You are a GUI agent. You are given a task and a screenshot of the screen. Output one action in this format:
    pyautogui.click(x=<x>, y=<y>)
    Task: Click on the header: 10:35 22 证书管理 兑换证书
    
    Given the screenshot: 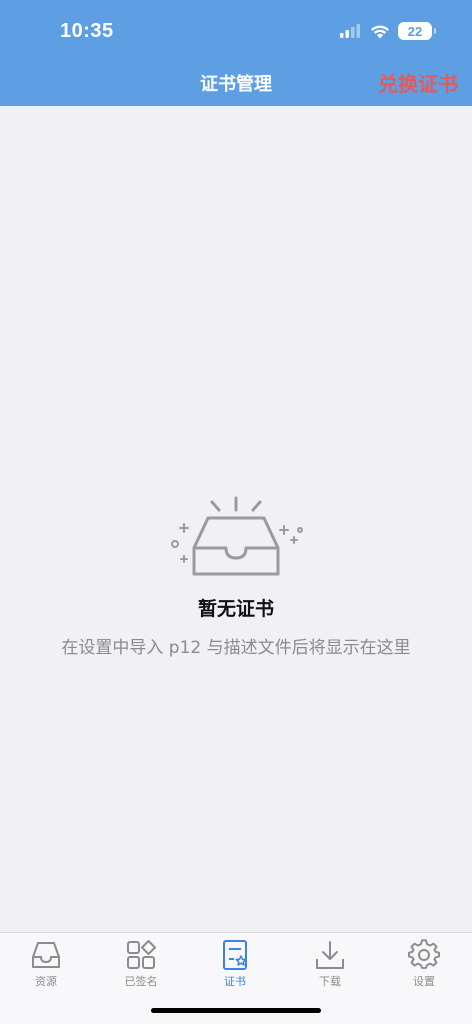 What is the action you would take?
    pyautogui.click(x=236, y=53)
    